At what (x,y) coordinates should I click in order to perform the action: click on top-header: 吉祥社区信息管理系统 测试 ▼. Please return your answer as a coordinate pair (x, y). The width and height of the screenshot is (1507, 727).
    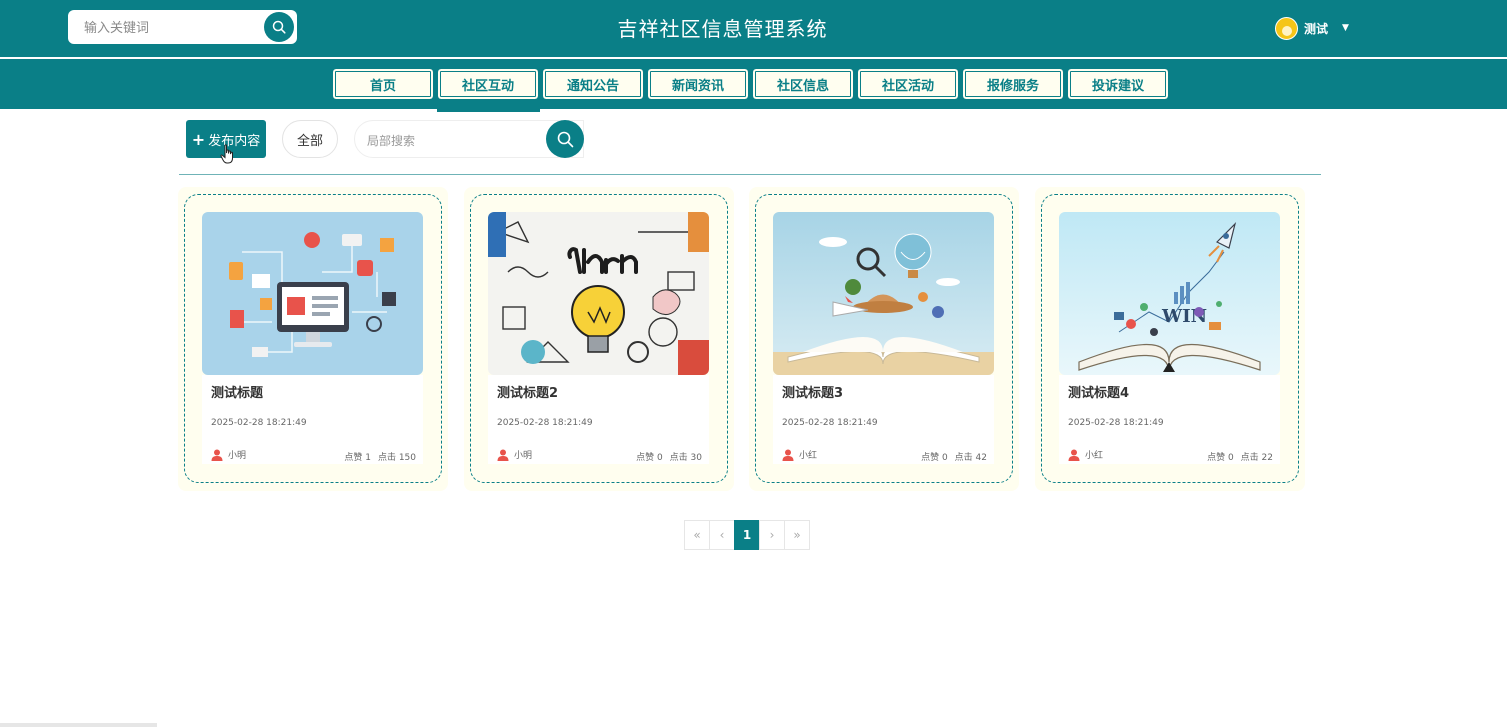
    Looking at the image, I should click on (753, 28).